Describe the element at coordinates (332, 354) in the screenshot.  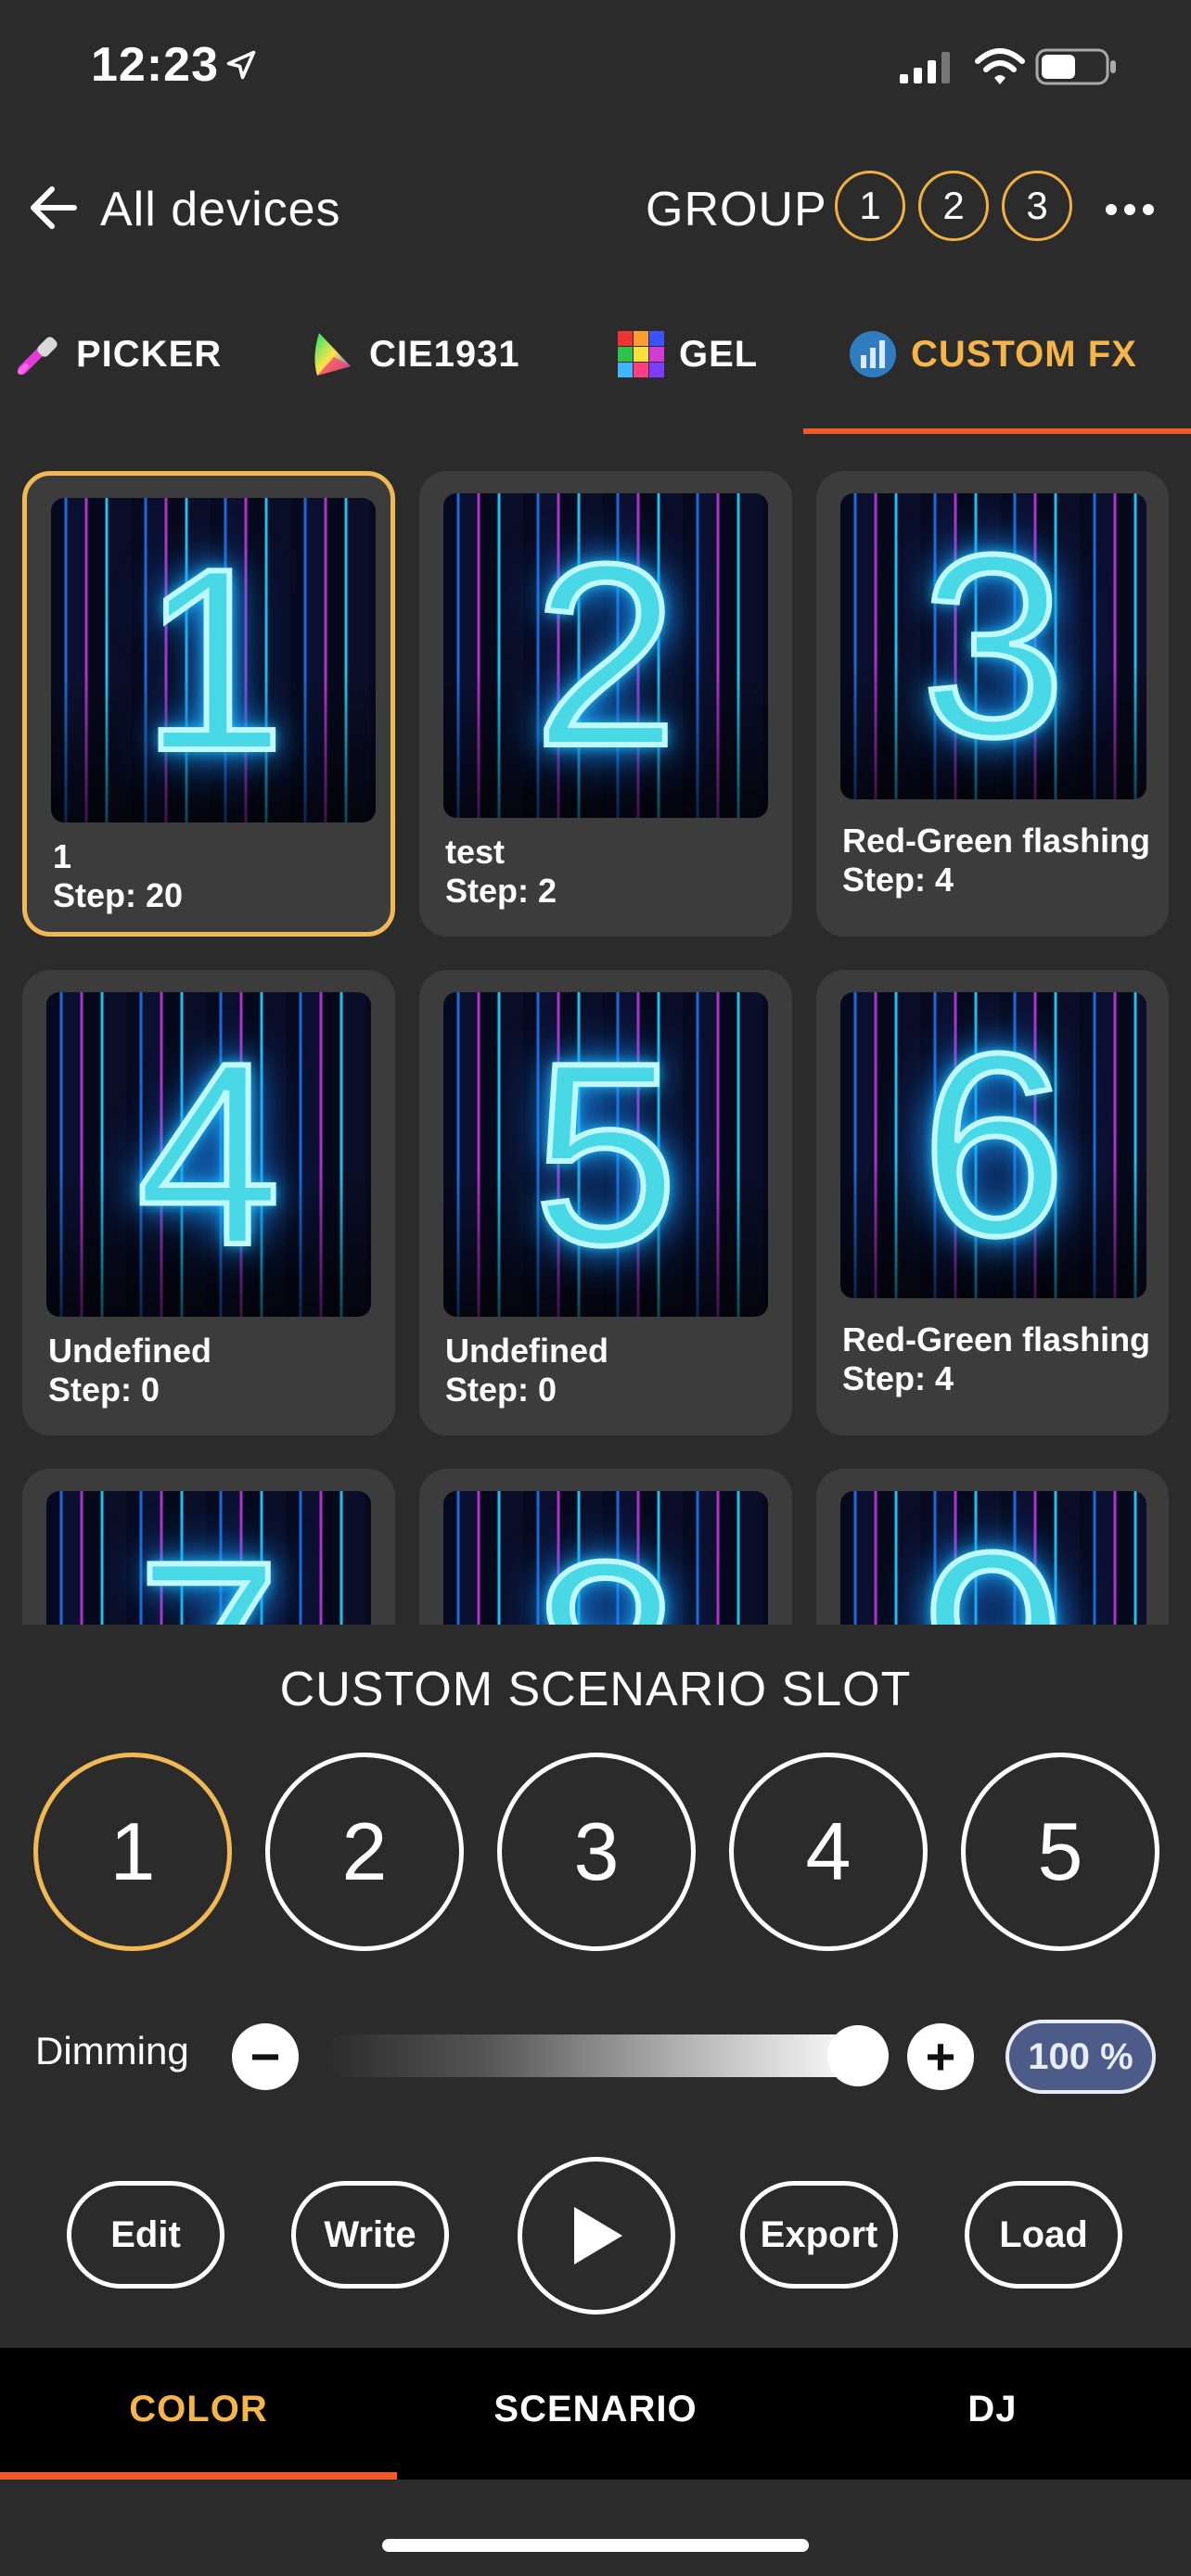
I see `cie-chart-icon` at that location.